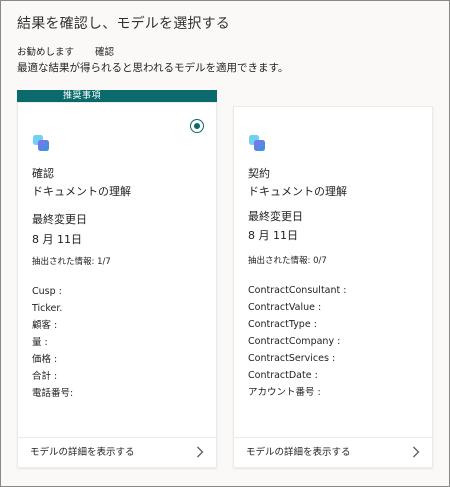 This screenshot has height=487, width=450. Describe the element at coordinates (45, 359) in the screenshot. I see `field-item: 価格 :` at that location.